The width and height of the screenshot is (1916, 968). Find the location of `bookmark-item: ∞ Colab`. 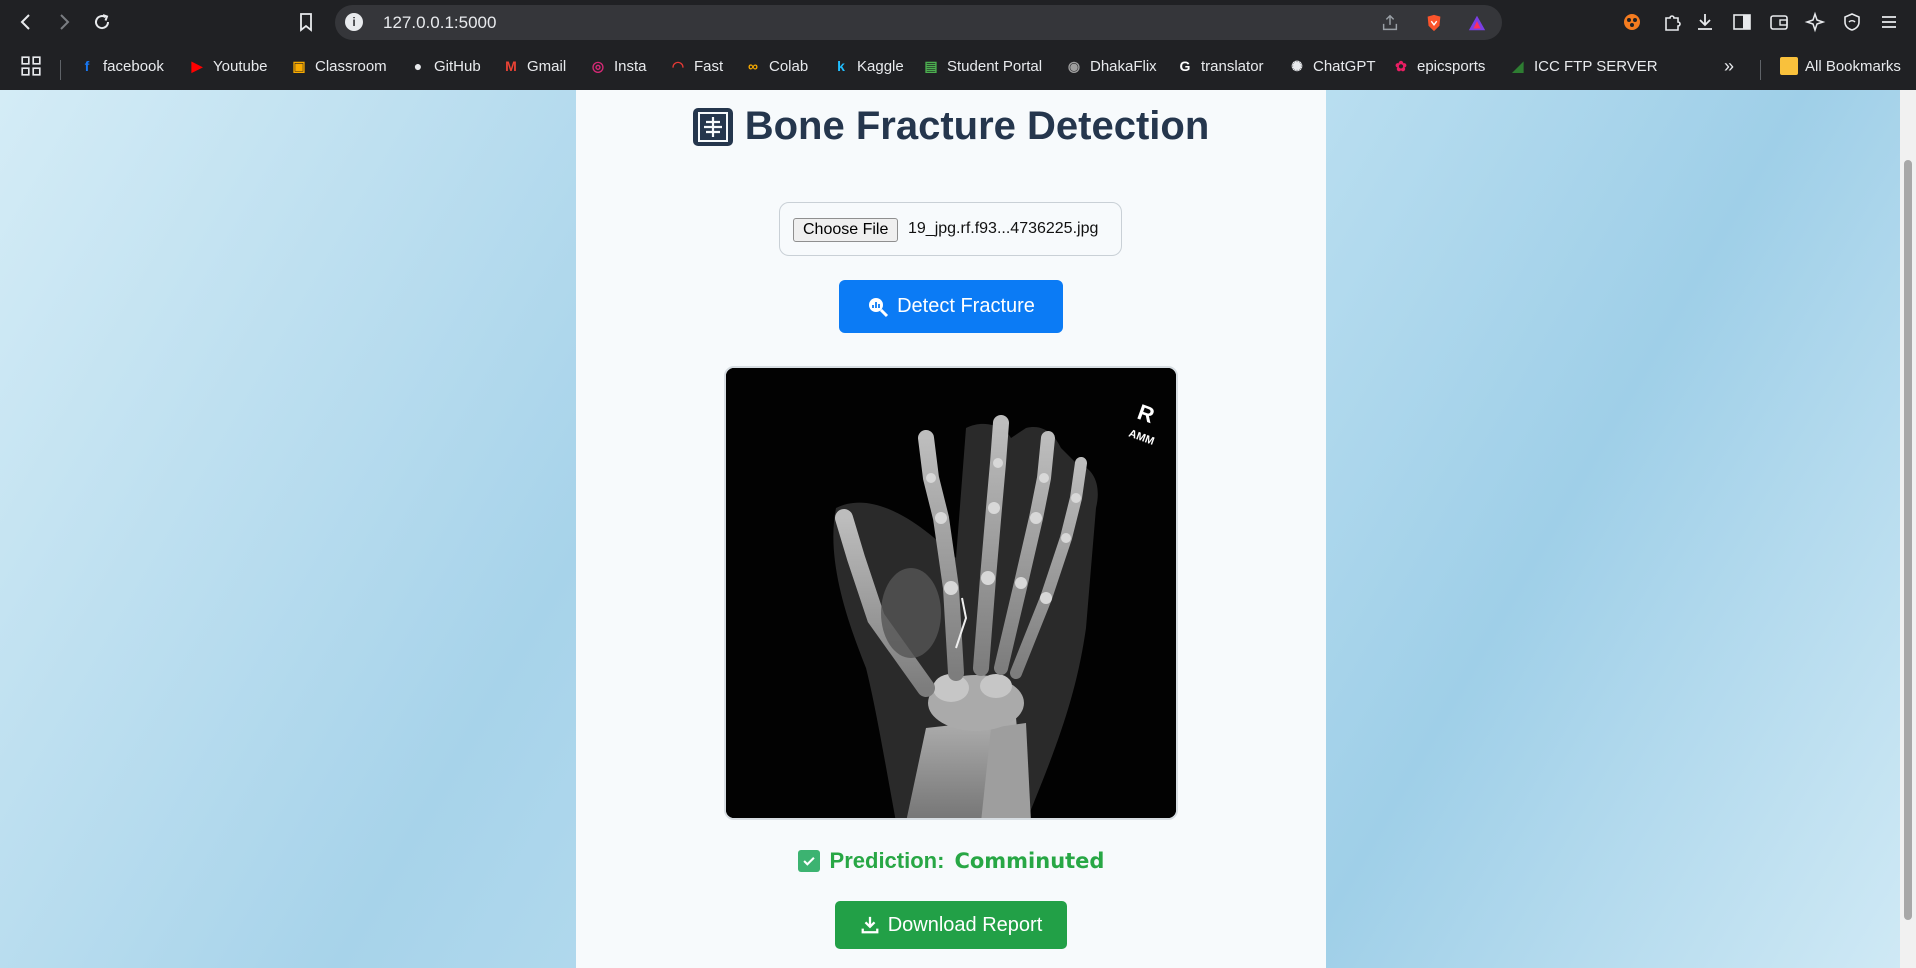

bookmark-item: ∞ Colab is located at coordinates (776, 66).